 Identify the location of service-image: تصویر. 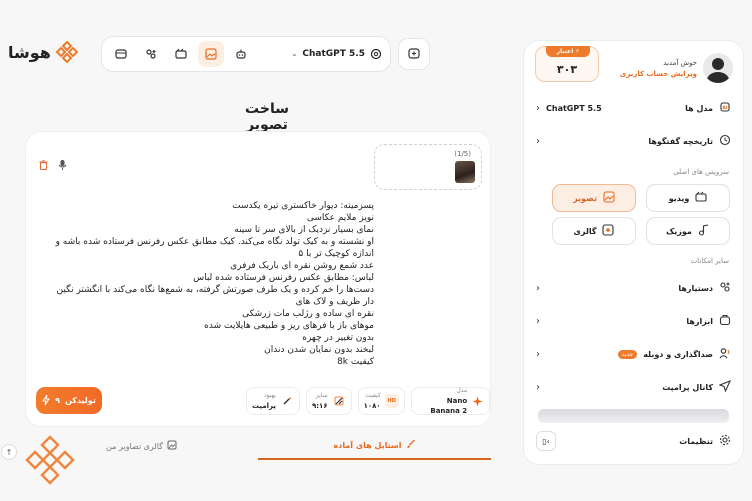
(594, 198).